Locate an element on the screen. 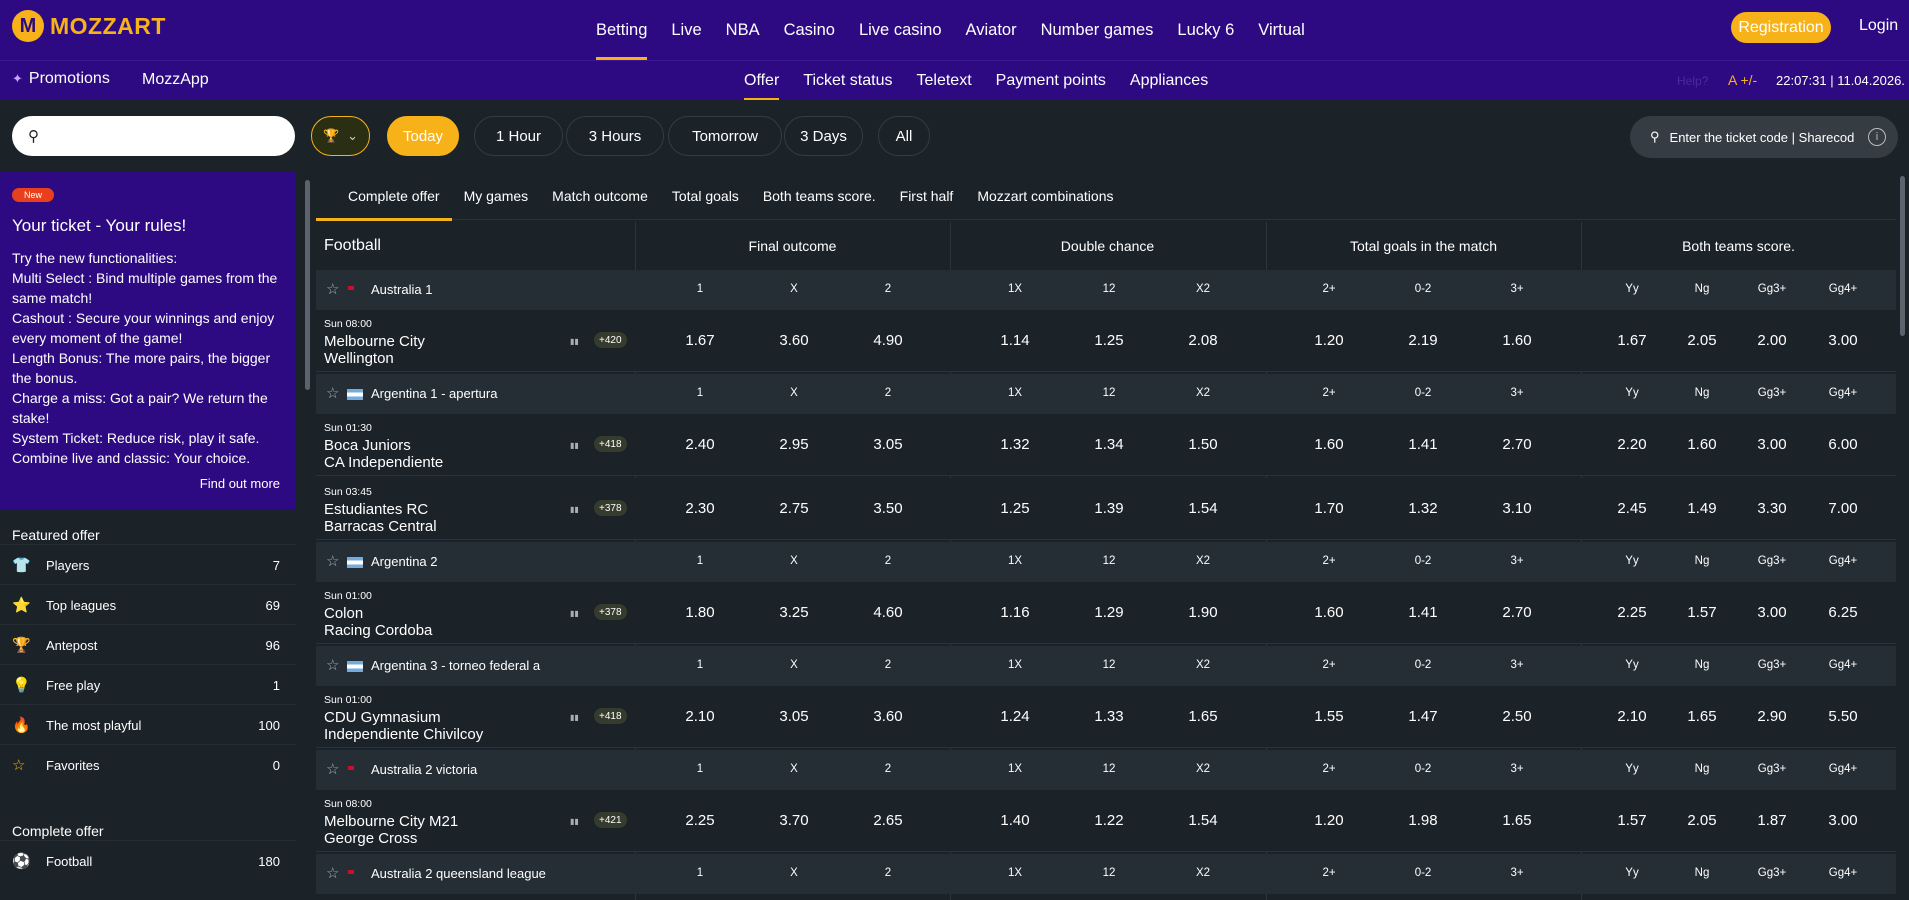  odd-button: 1.67 is located at coordinates (700, 340).